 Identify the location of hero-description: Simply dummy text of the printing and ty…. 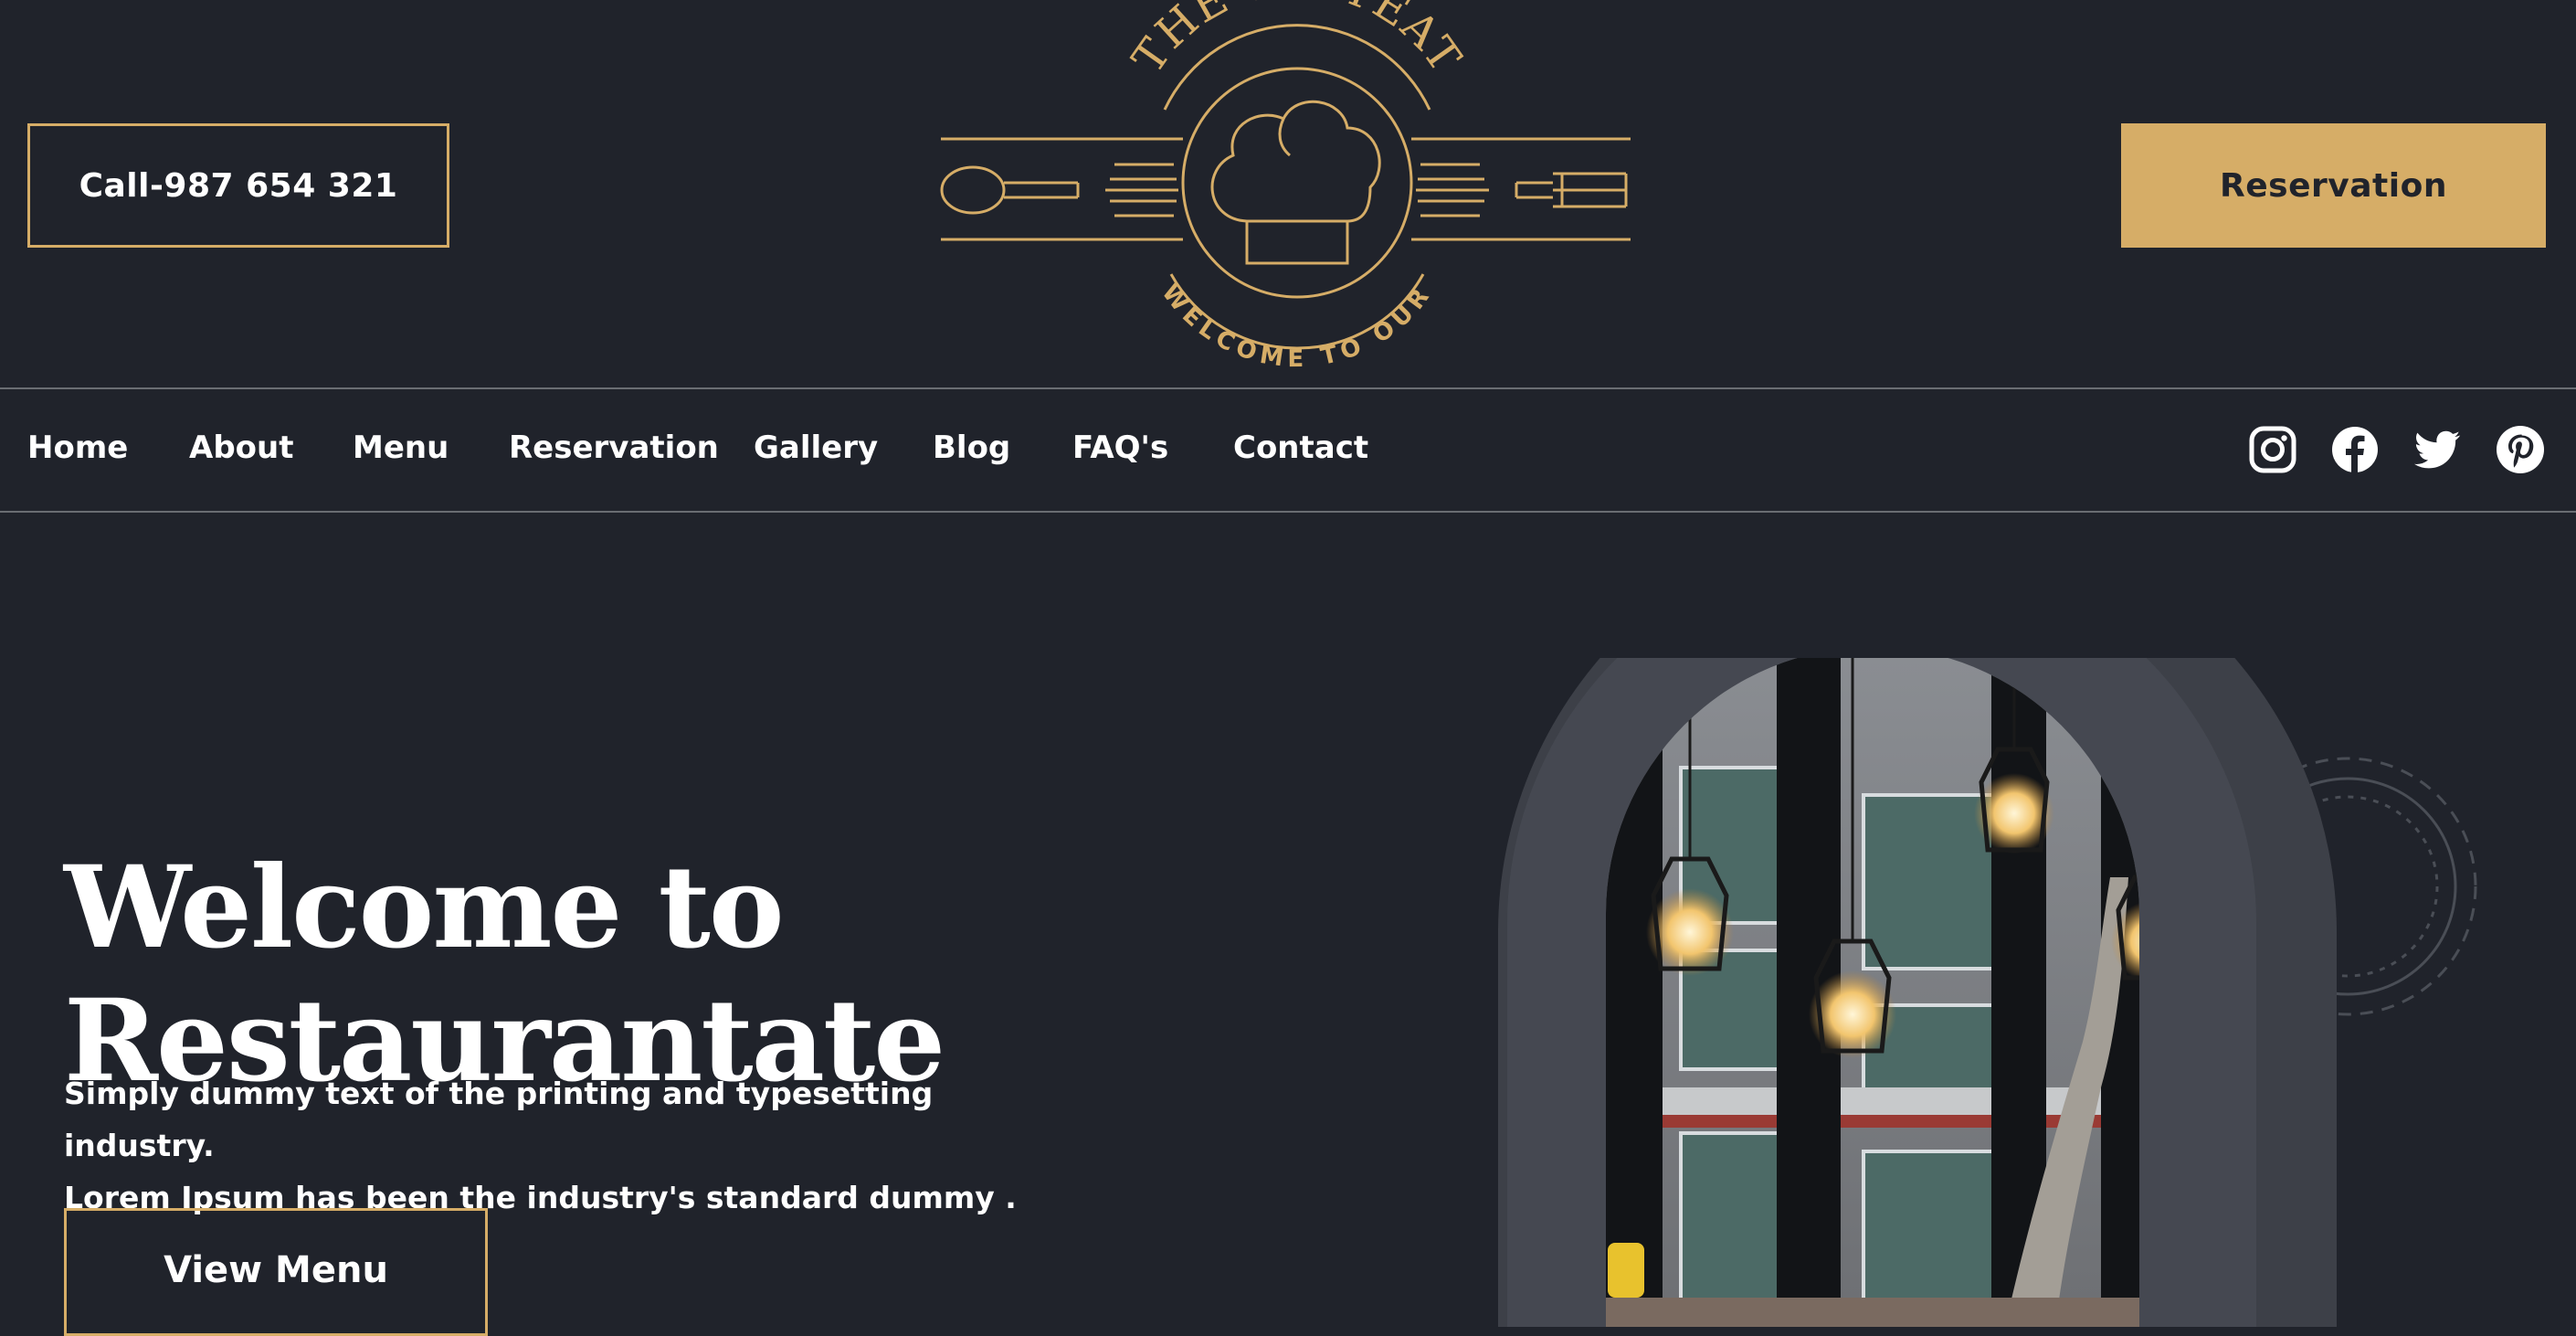
(566, 1146).